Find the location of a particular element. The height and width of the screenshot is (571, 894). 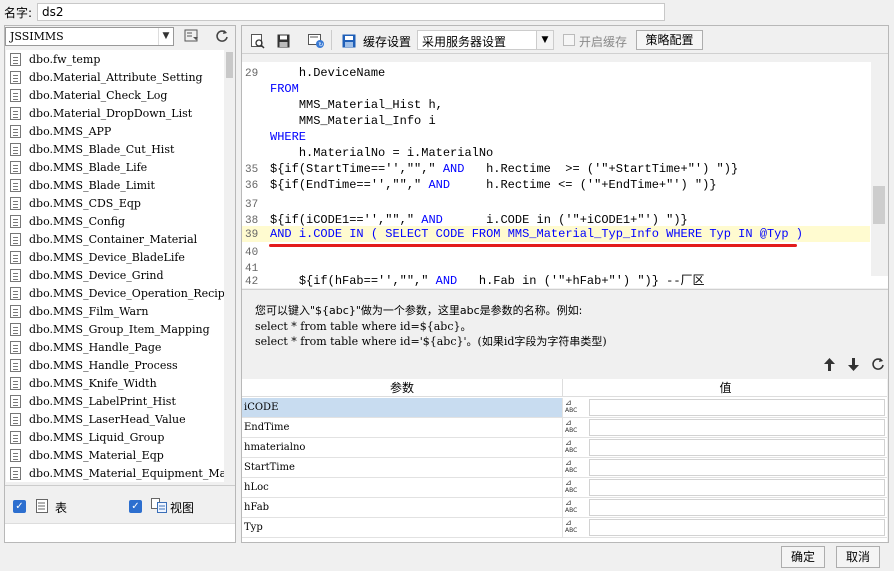

table-list-item: dbo.MMS_Handle_Page is located at coordinates (115, 347).